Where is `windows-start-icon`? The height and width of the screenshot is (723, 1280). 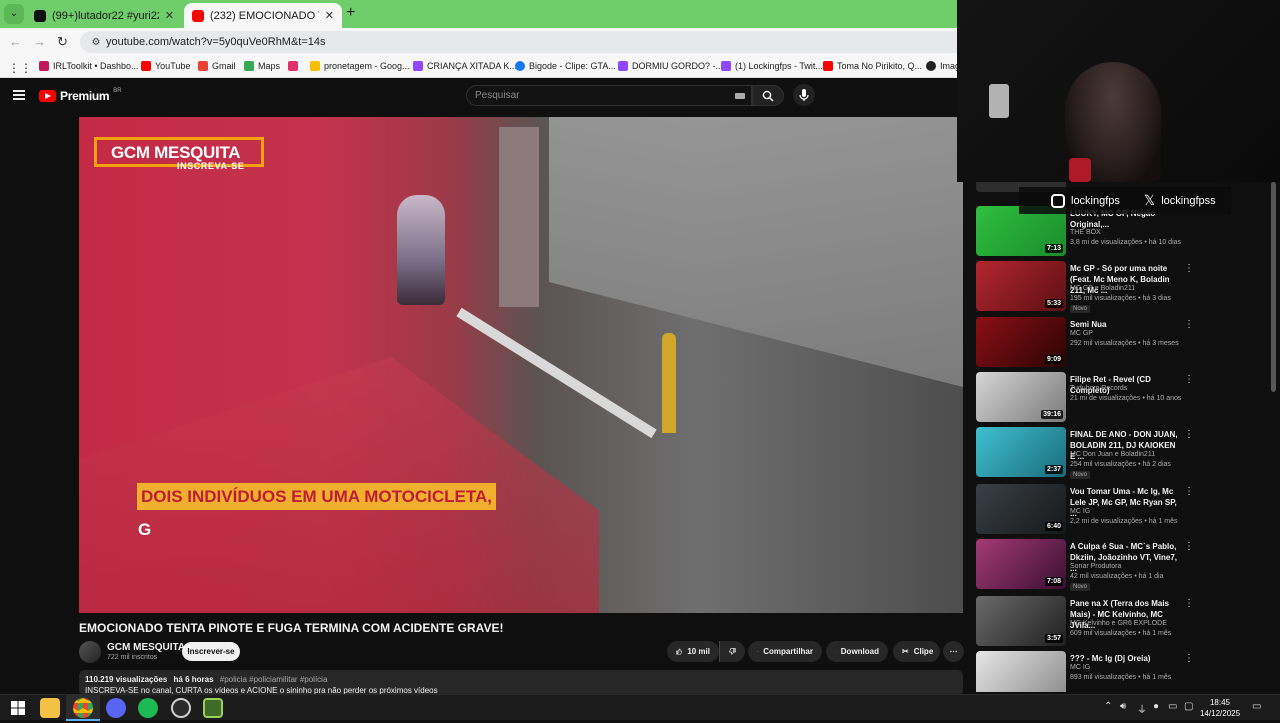 windows-start-icon is located at coordinates (18, 708).